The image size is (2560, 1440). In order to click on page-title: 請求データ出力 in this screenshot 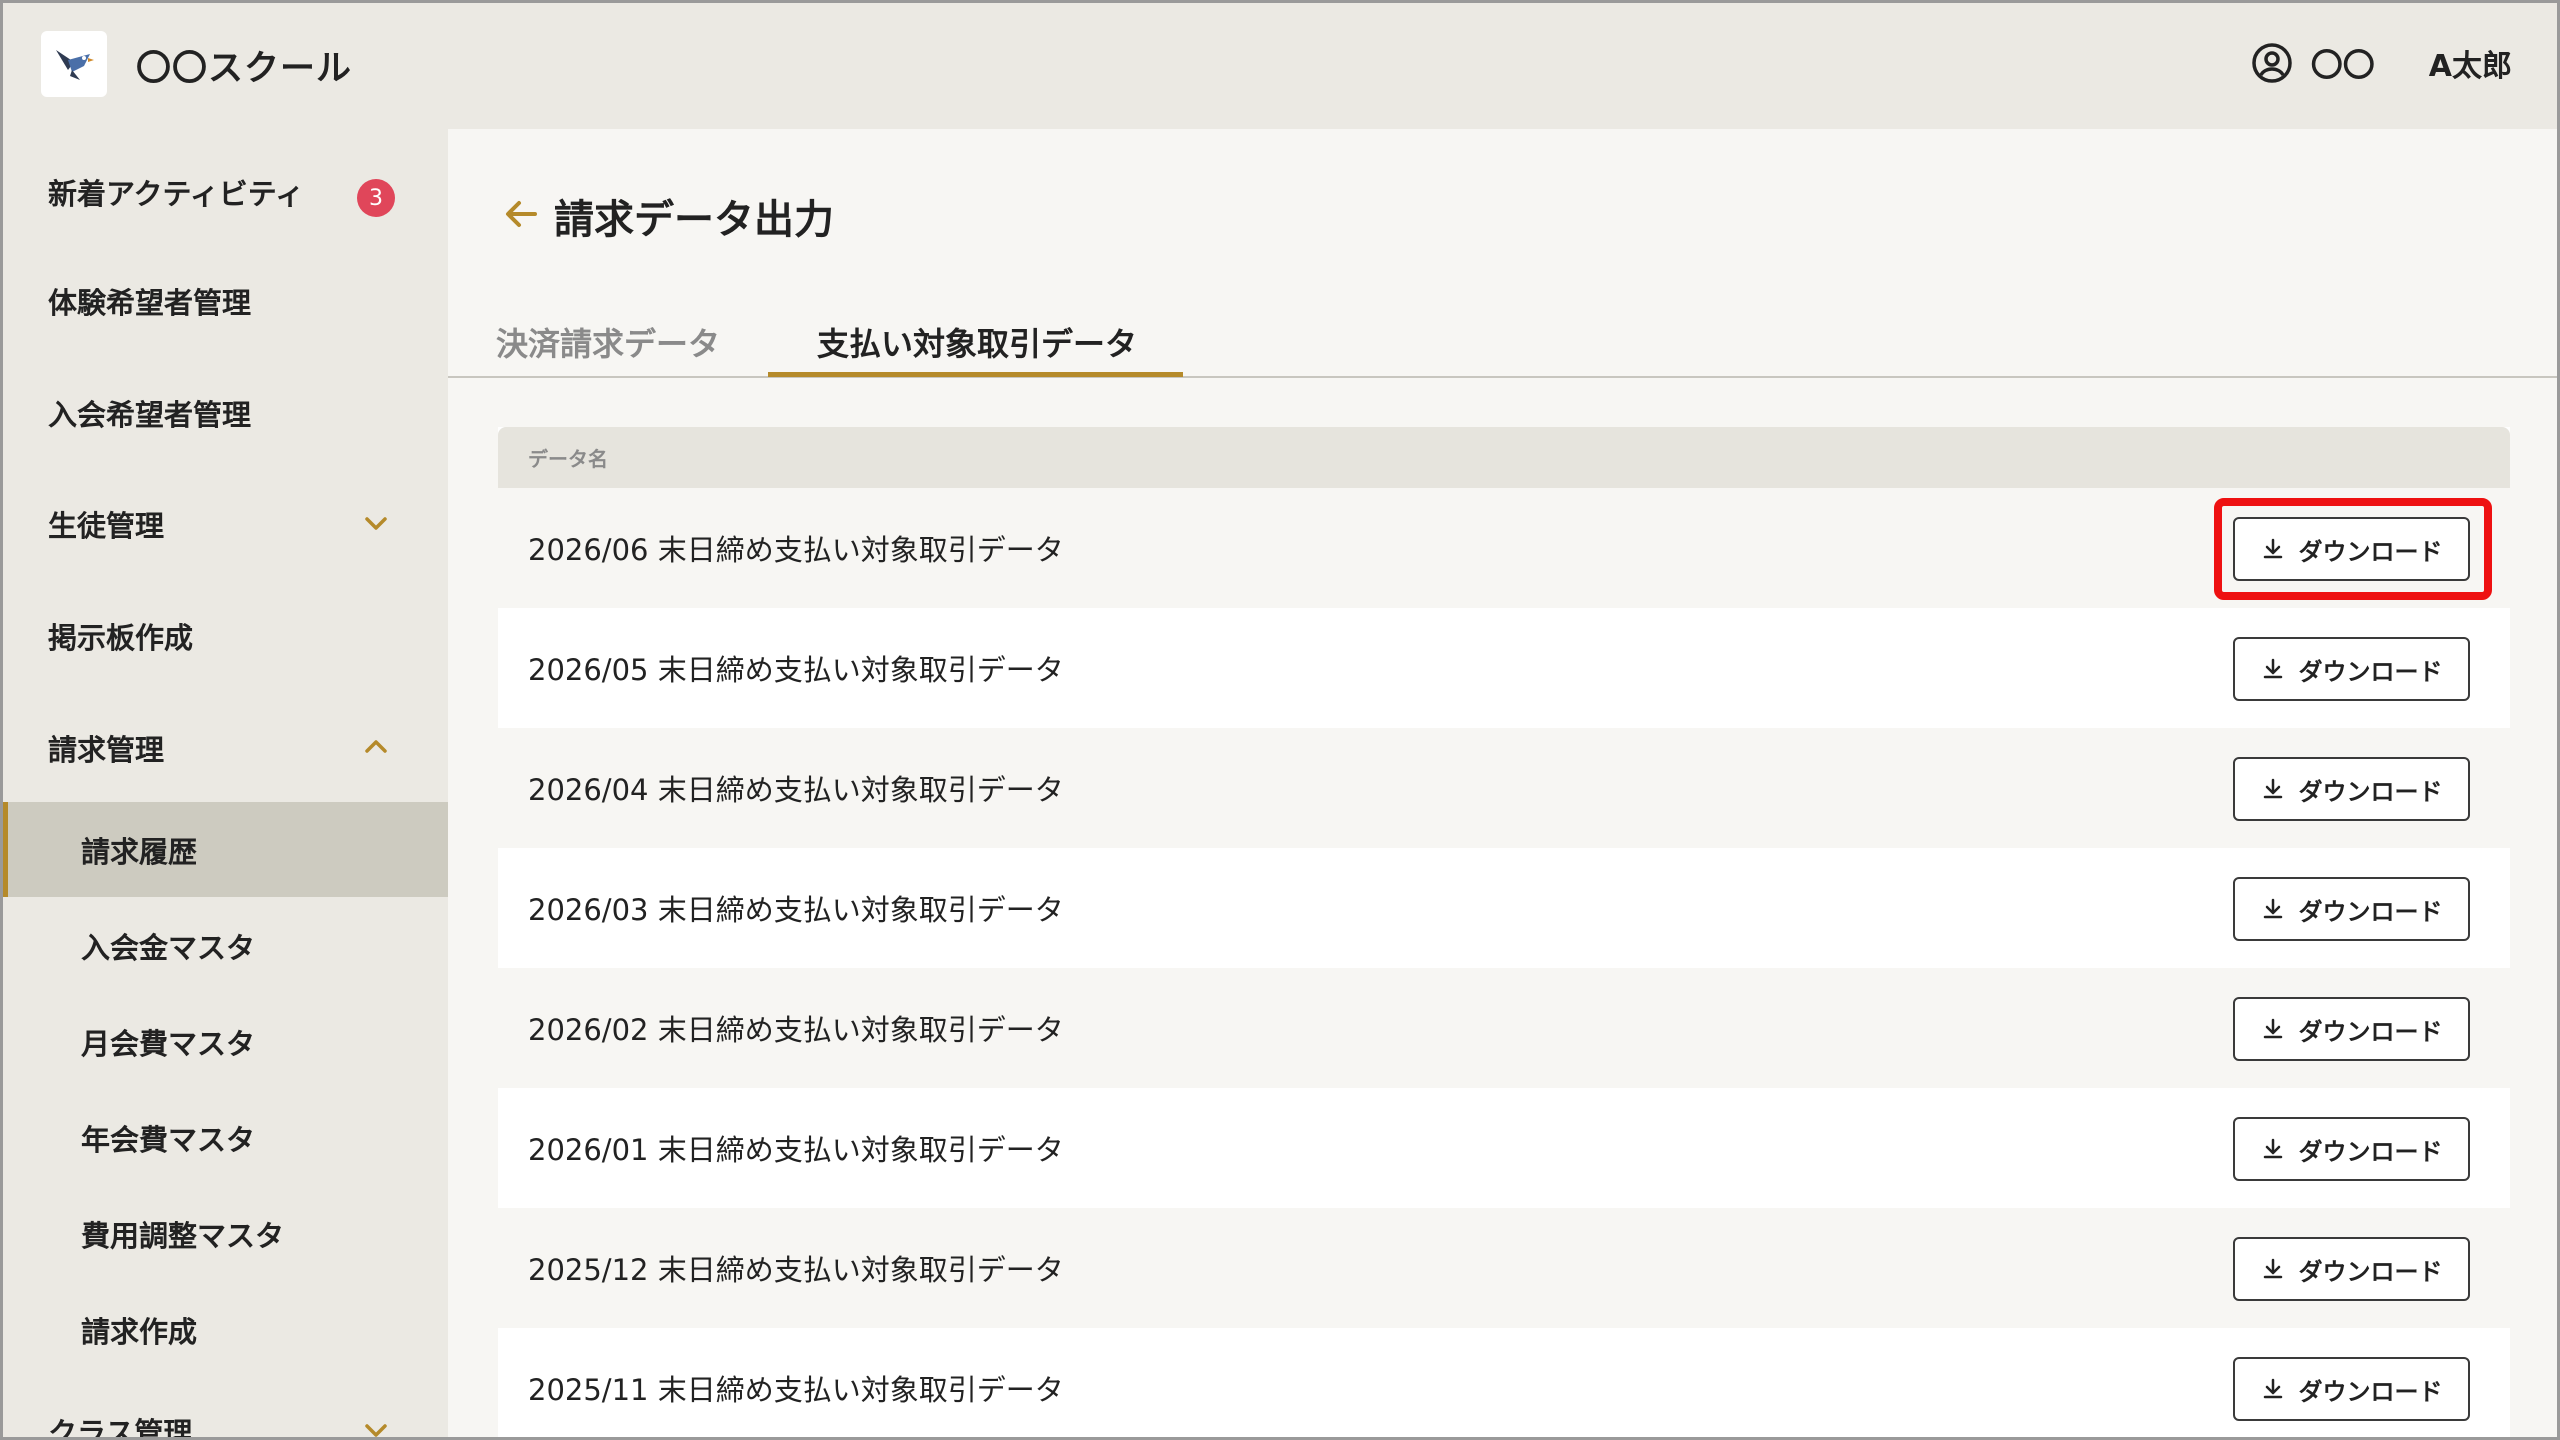, I will do `click(694, 220)`.